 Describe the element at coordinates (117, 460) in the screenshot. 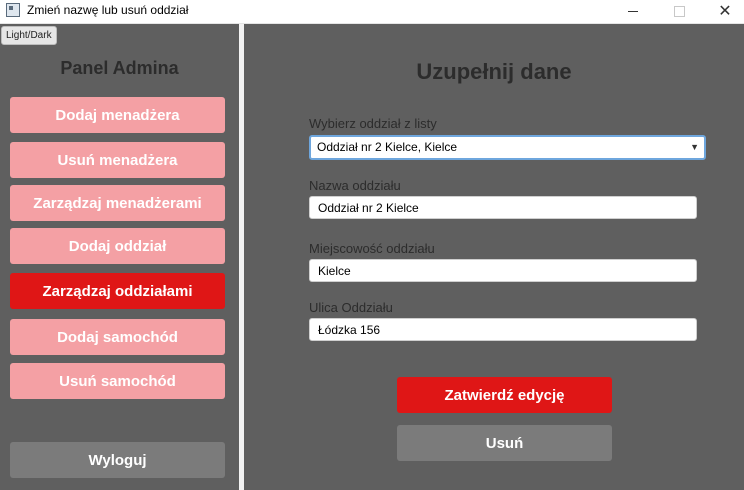

I see `logout-button: Wyloguj` at that location.